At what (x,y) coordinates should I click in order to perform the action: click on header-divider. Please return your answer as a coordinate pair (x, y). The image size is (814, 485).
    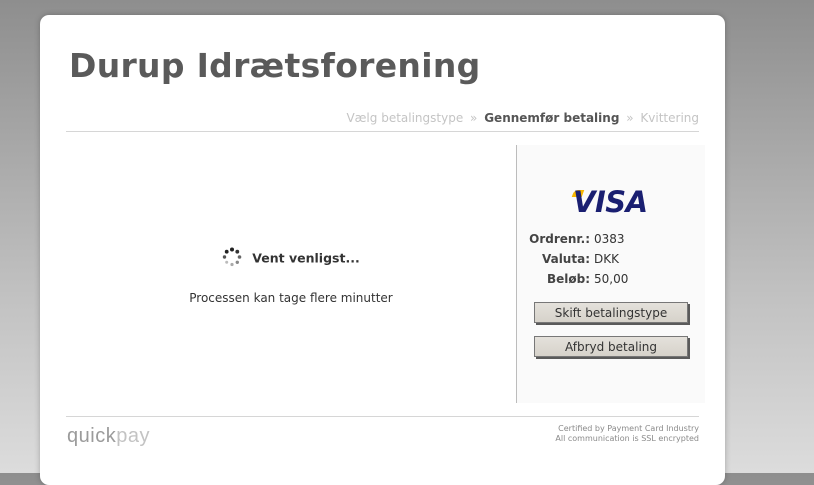
    Looking at the image, I should click on (382, 131).